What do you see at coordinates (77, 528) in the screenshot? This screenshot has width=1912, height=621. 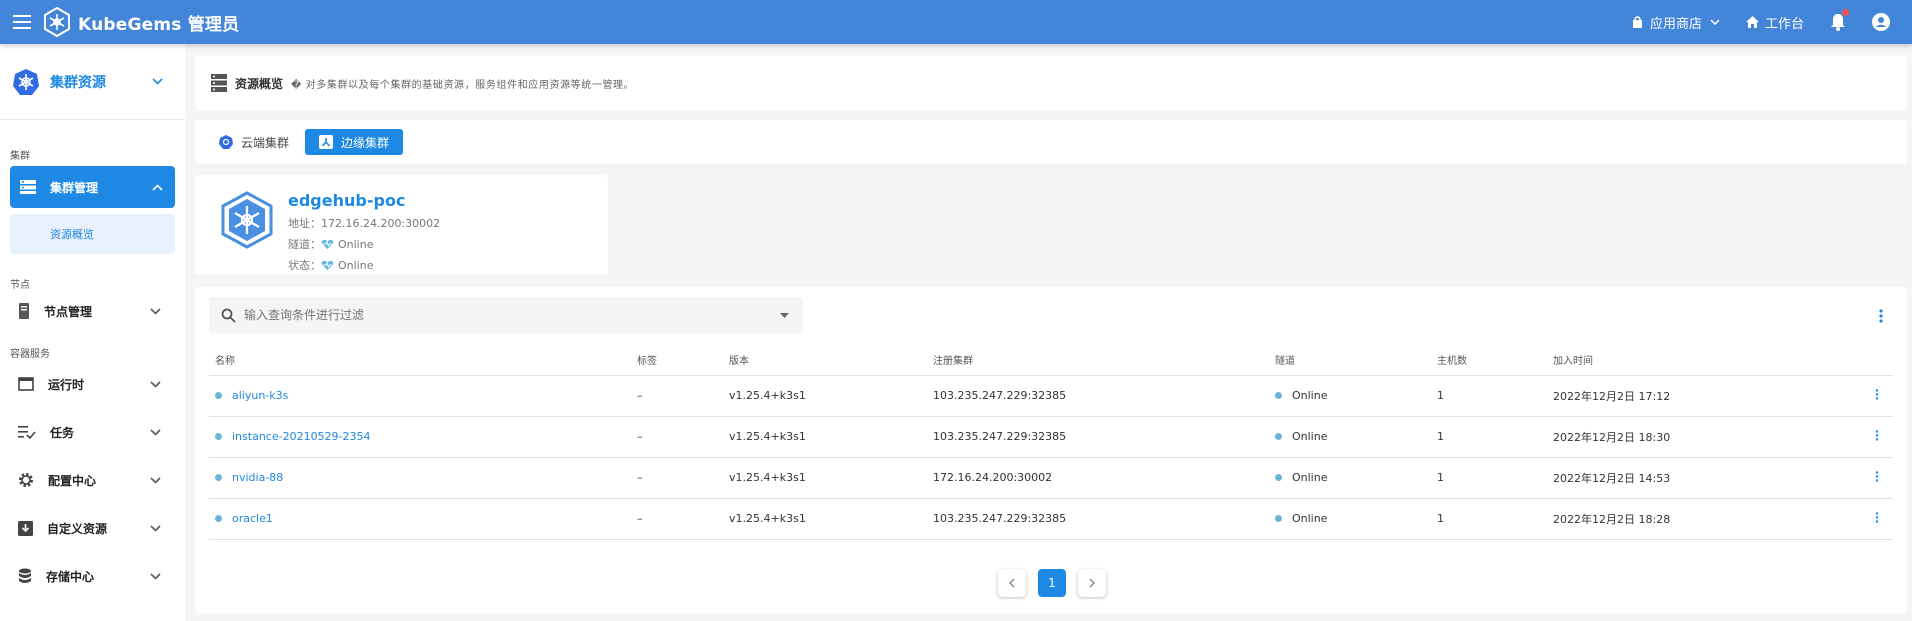 I see `sidebar-item-label: 自定义资源` at bounding box center [77, 528].